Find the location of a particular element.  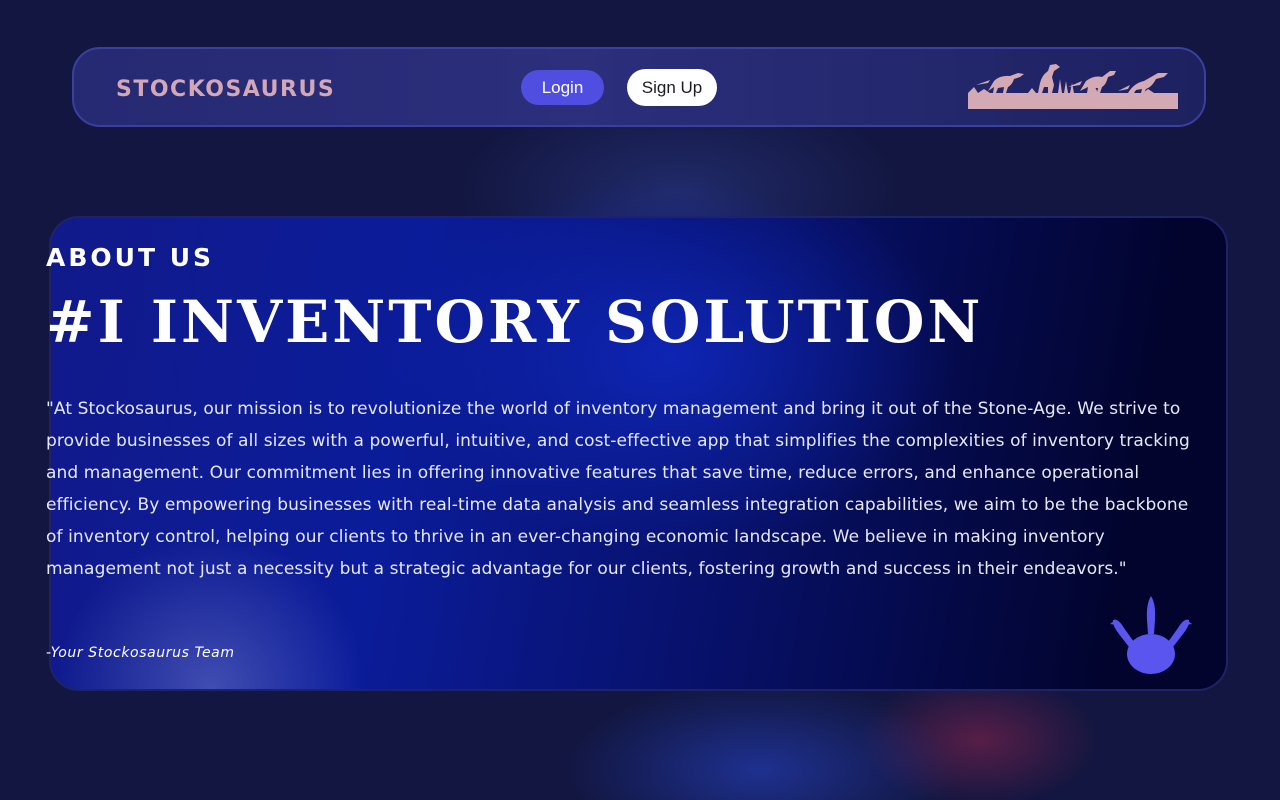

page-title: #I INVENTORY SOLUTION is located at coordinates (515, 322).